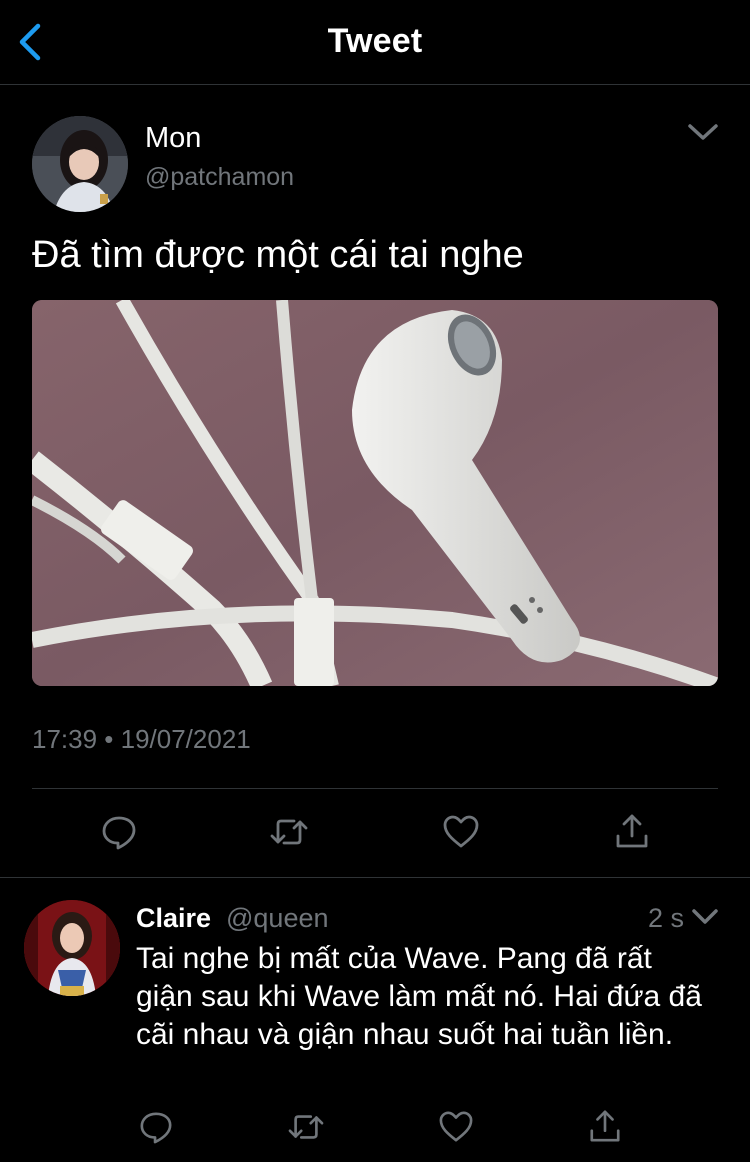 The width and height of the screenshot is (750, 1162). I want to click on reply-author-handle: @queen, so click(277, 918).